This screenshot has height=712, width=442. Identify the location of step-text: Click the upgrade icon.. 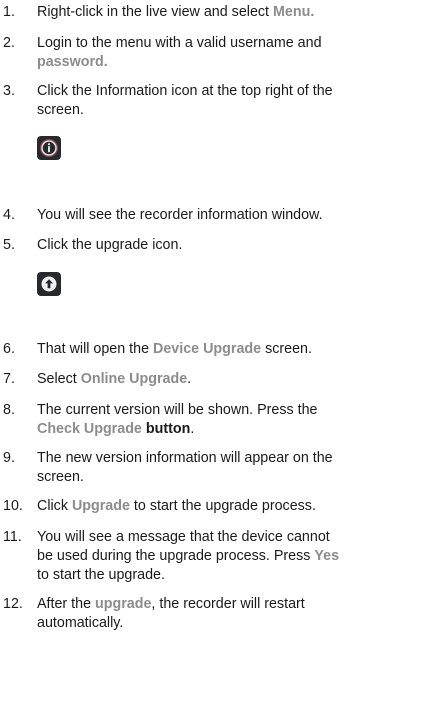
(110, 245).